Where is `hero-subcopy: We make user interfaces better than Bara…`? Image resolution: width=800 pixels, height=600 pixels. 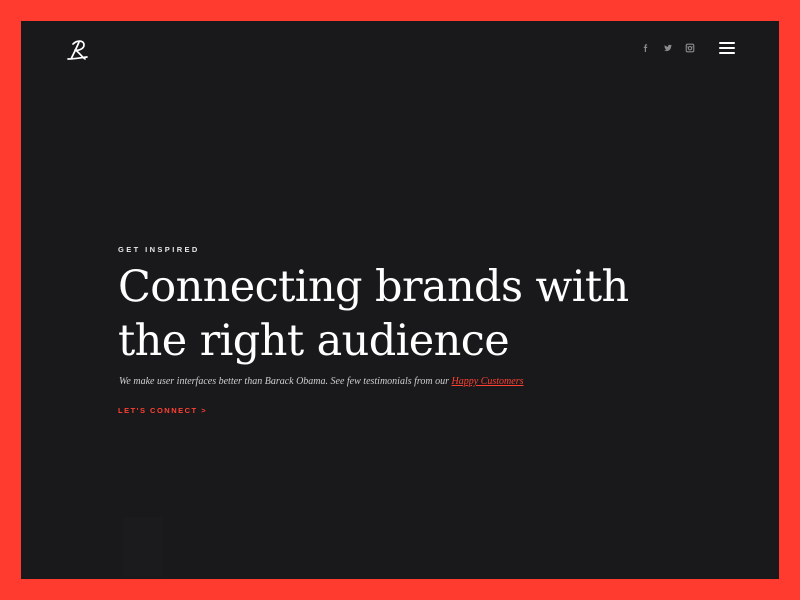
hero-subcopy: We make user interfaces better than Bara… is located at coordinates (398, 381).